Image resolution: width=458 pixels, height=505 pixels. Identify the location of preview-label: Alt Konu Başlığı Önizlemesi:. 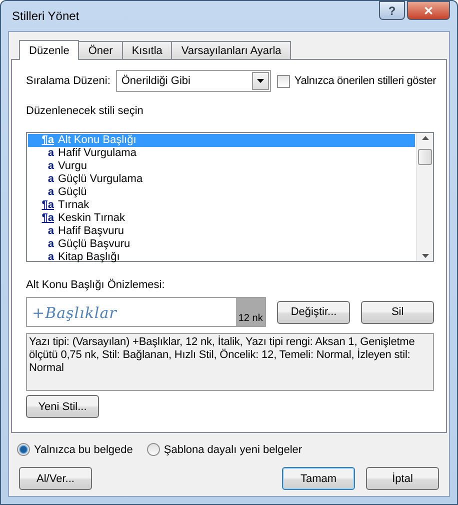
(96, 285).